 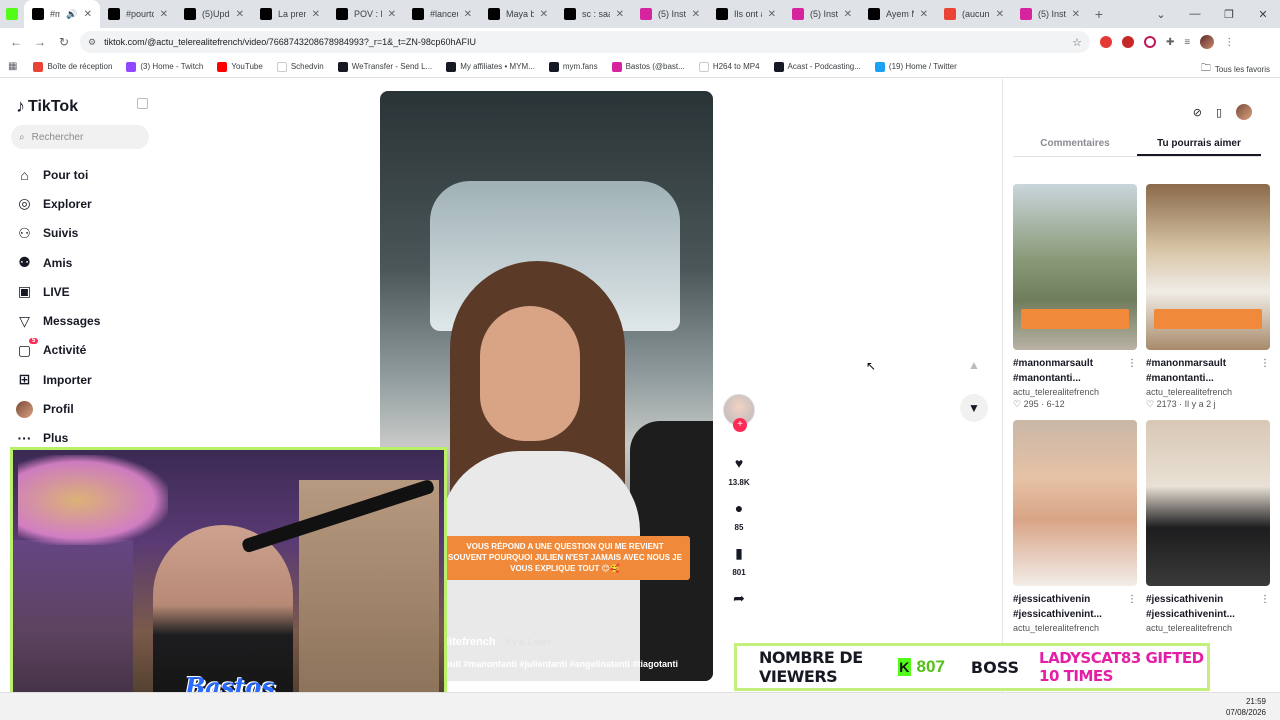 What do you see at coordinates (240, 66) in the screenshot?
I see `bookmark-item: YouTube` at bounding box center [240, 66].